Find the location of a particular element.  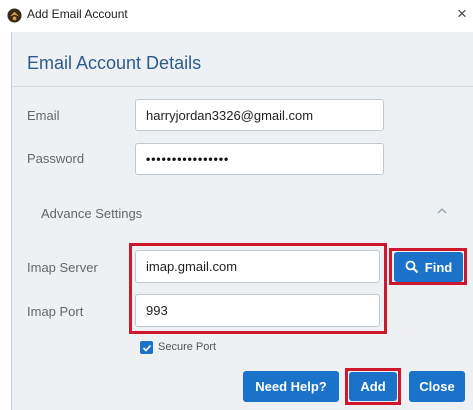

close-button: Close is located at coordinates (437, 386).